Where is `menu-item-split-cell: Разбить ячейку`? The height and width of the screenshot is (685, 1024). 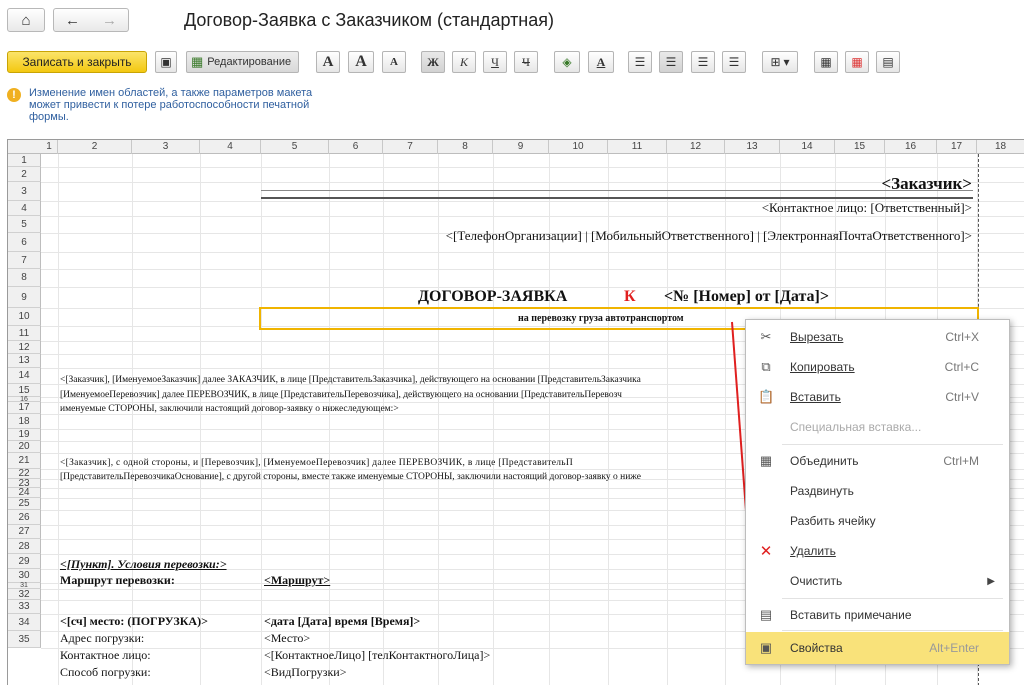 menu-item-split-cell: Разбить ячейку is located at coordinates (877, 521).